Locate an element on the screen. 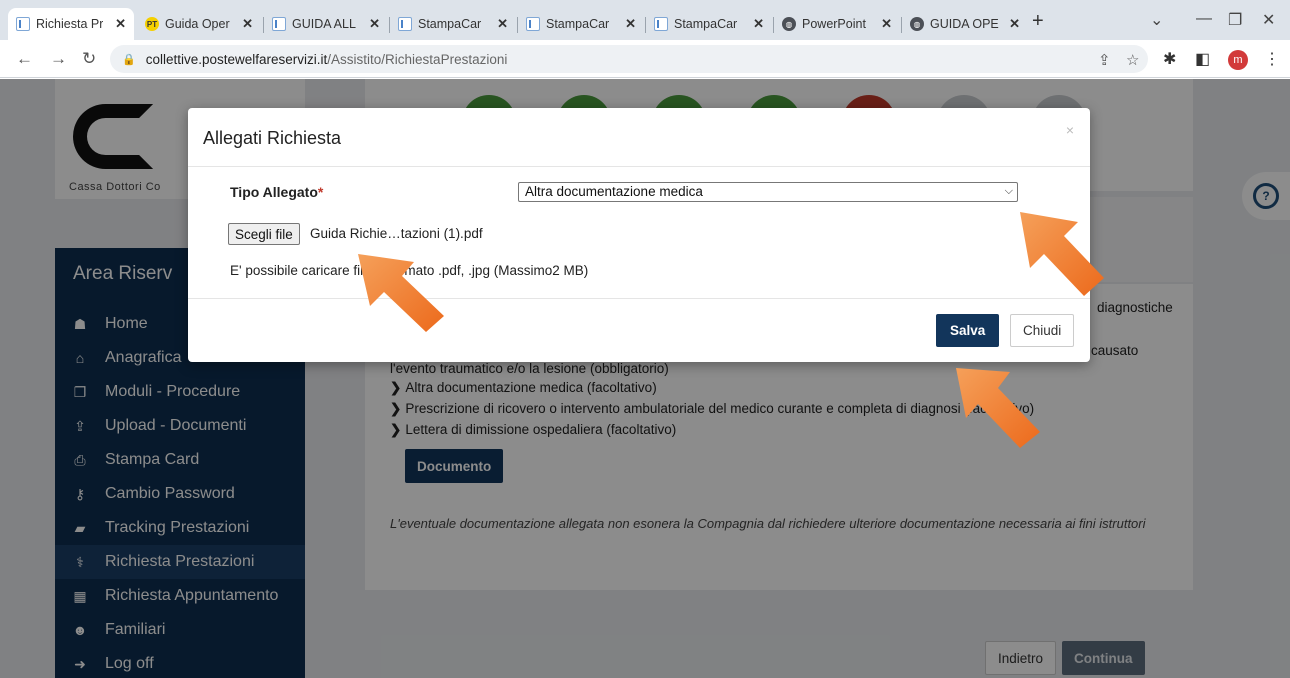  pt-favicon-icon: PT is located at coordinates (152, 24).